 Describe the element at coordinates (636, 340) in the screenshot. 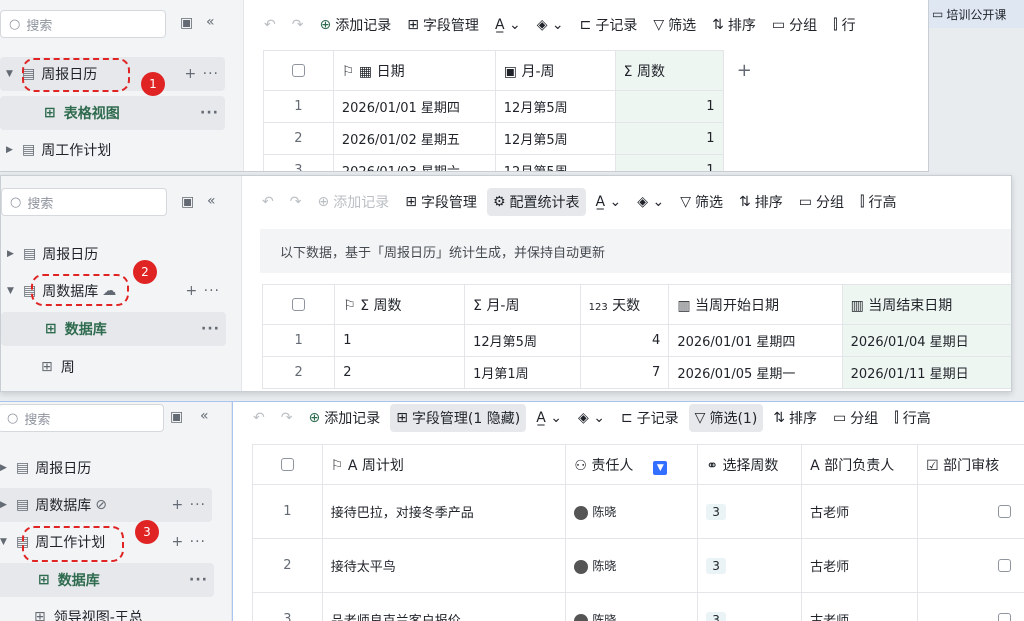

I see `table-row: 1 1 12月第5周 4 2026/01/01 星期四 2026/01/04 星期日` at that location.